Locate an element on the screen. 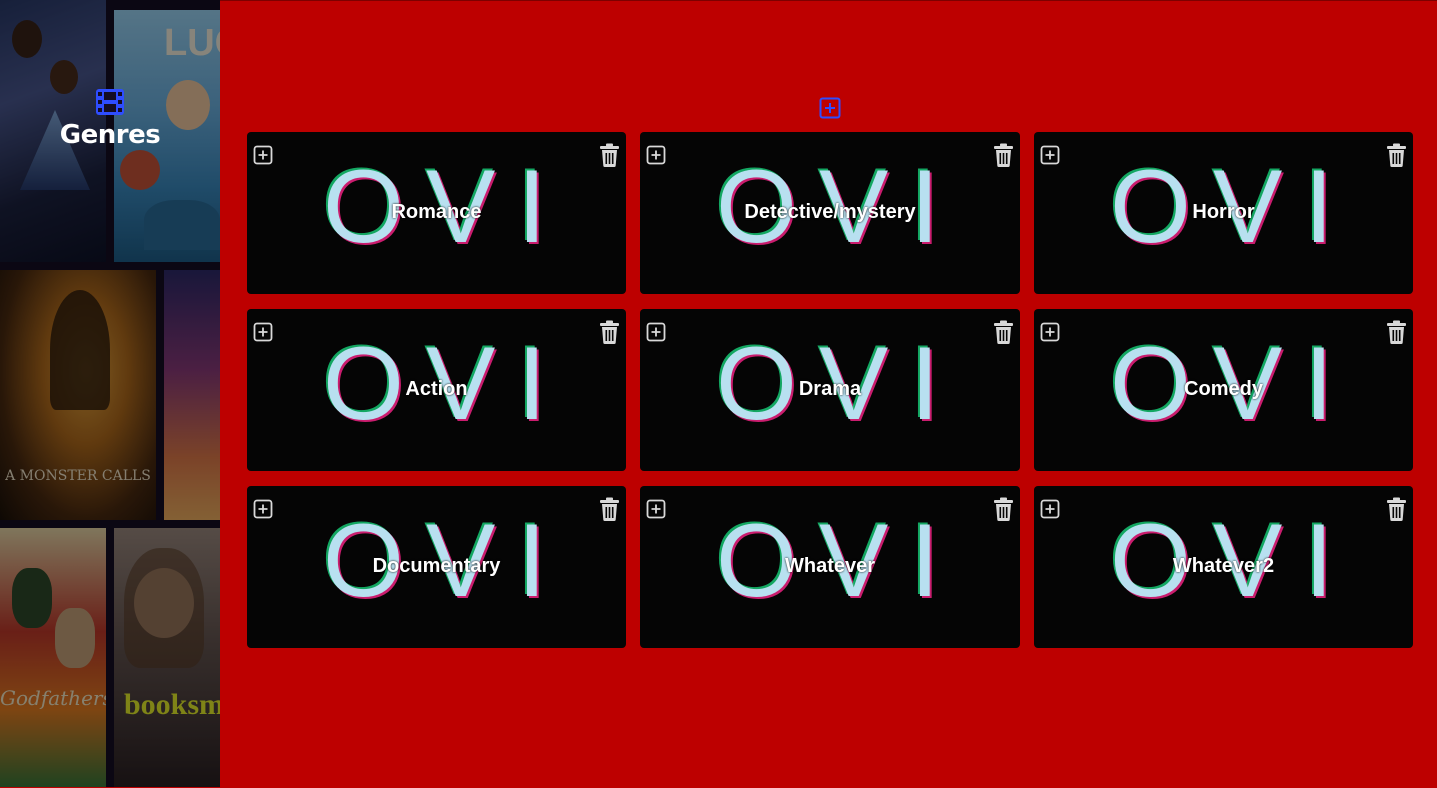  sidebar-brand: Genres is located at coordinates (110, 119).